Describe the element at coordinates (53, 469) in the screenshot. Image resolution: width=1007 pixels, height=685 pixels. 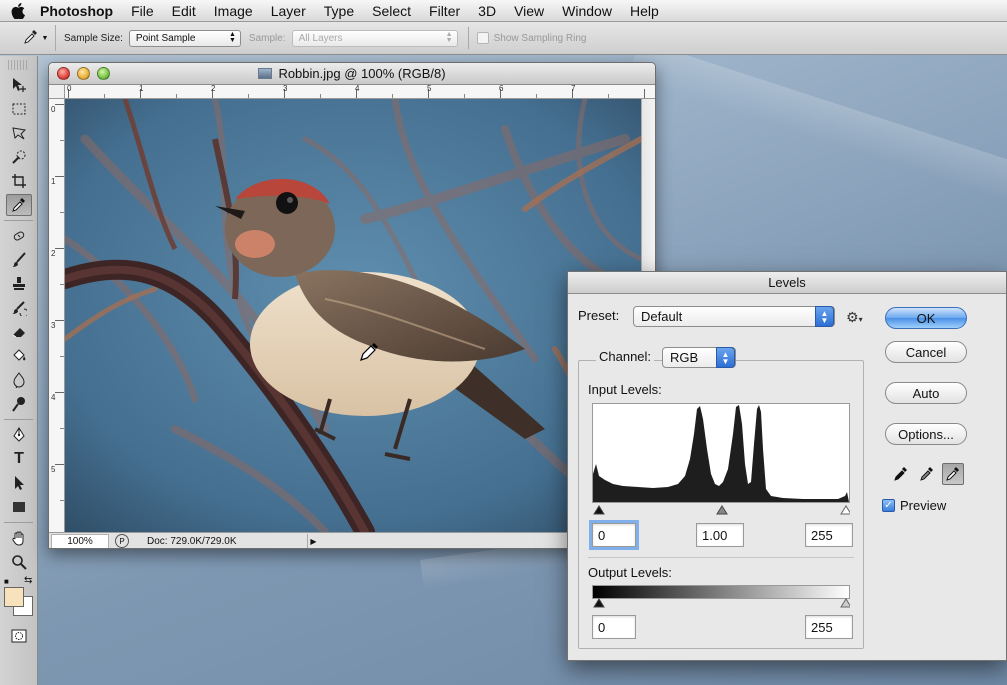
I see `vruler-number: 5` at that location.